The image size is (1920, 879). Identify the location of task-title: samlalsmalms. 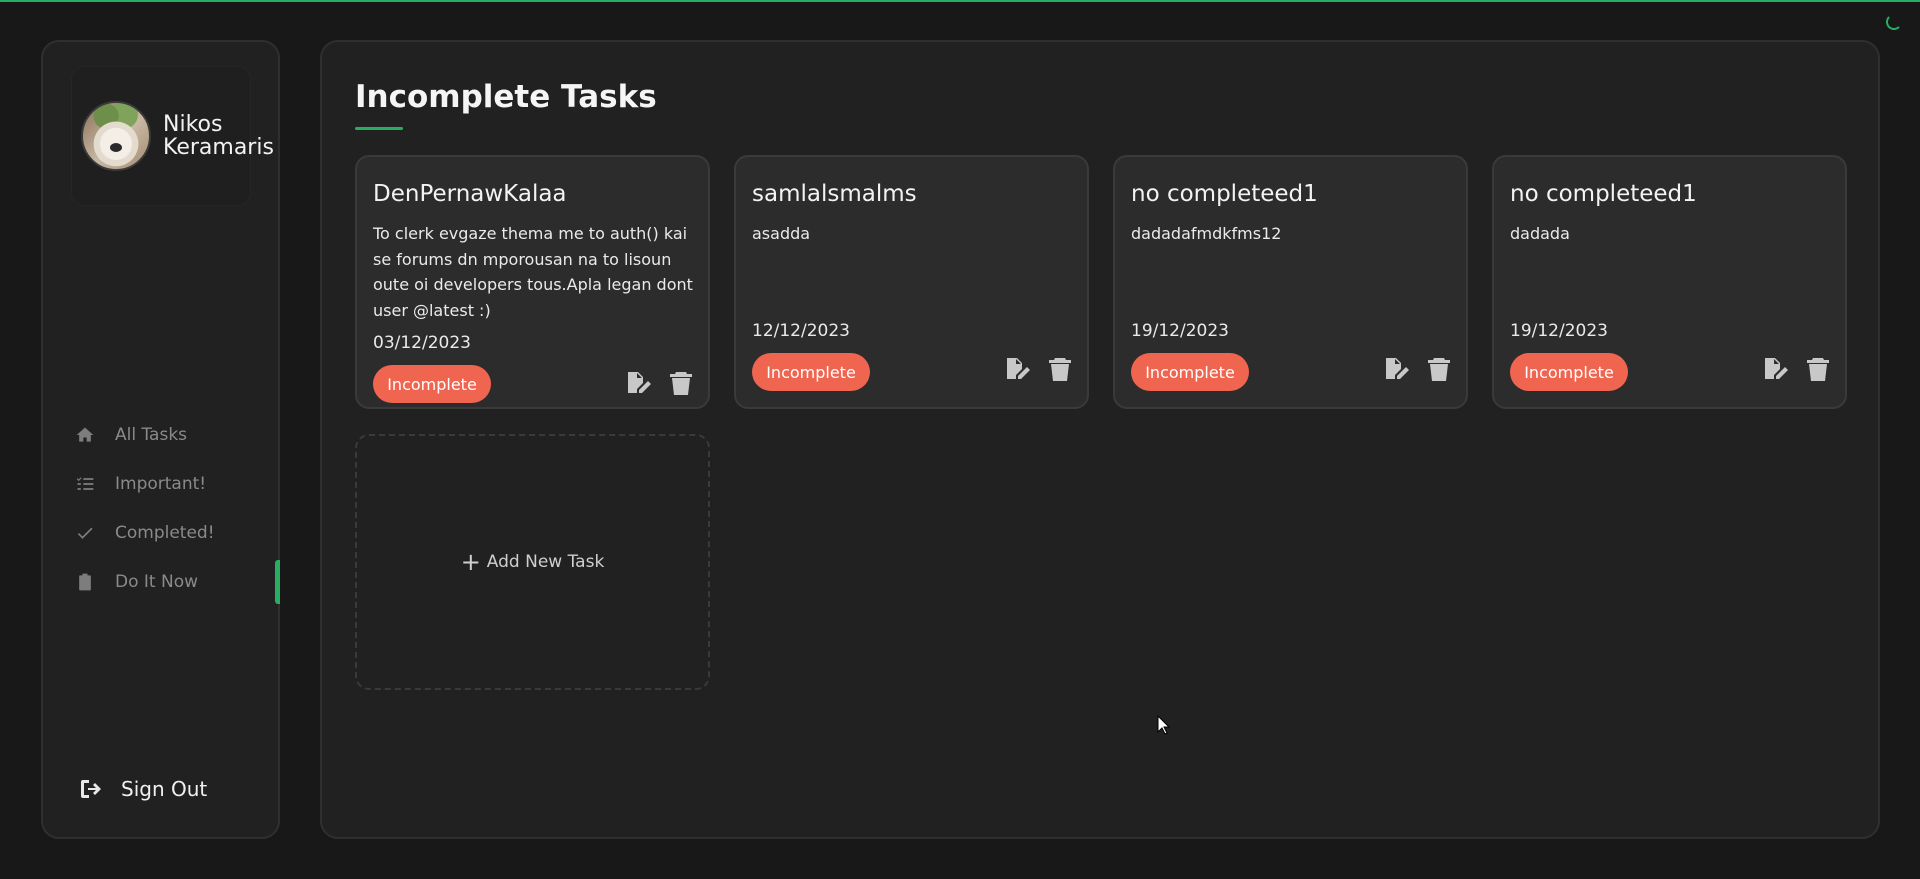
(834, 194).